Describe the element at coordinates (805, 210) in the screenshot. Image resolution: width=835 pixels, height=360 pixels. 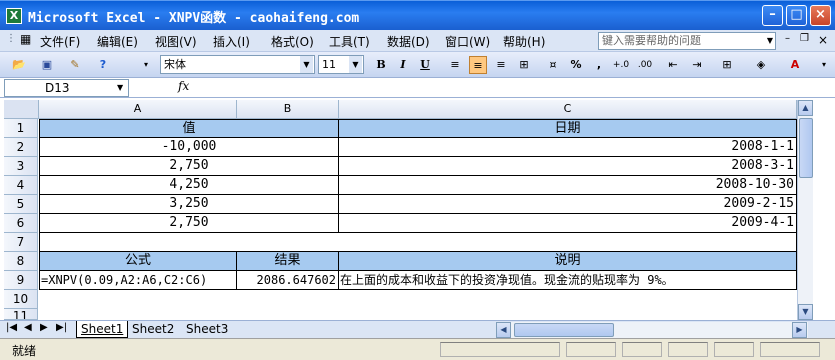
I see `vertical-scrollbar: ▲ ▼` at that location.